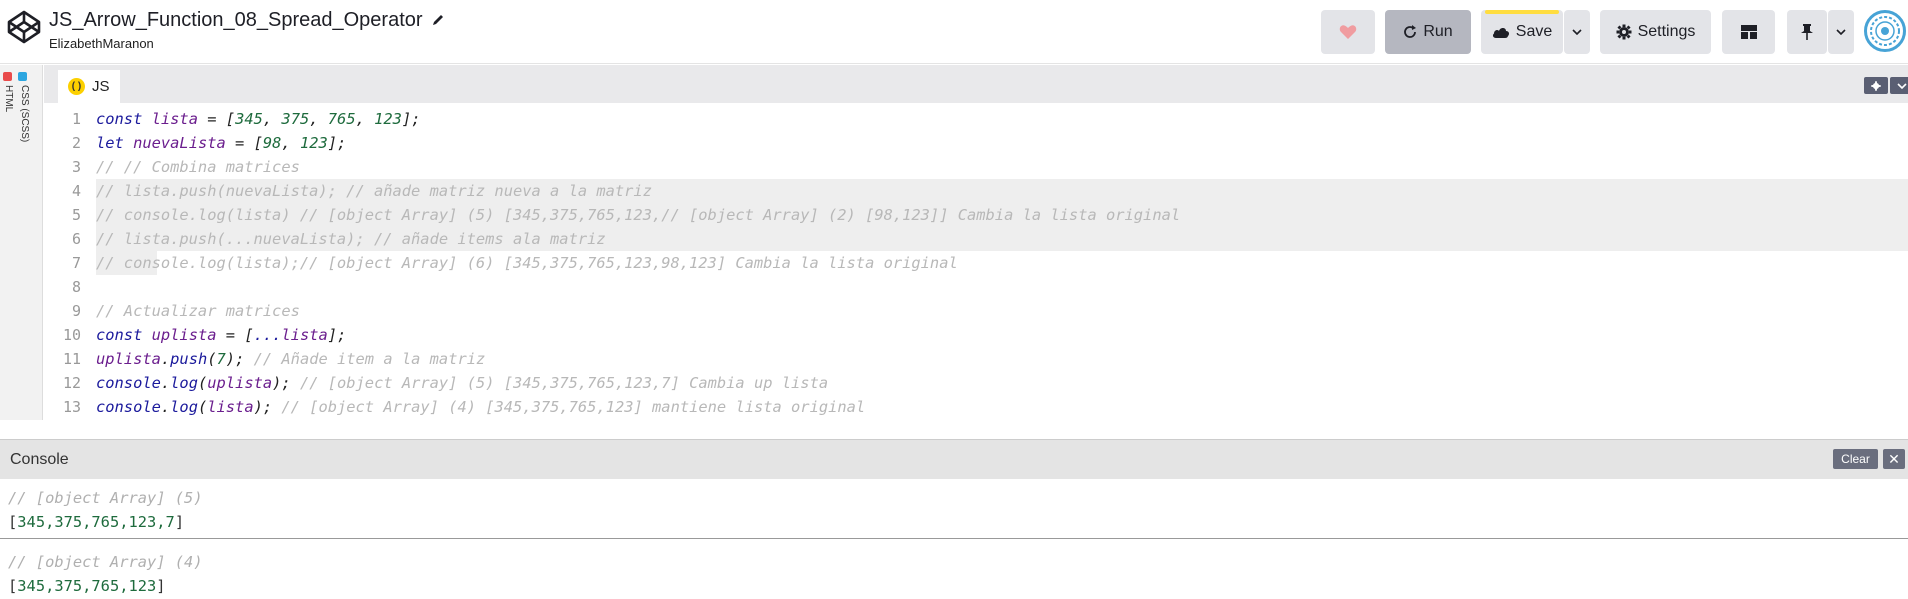 The image size is (1908, 599). I want to click on js-editor-tab: ( ) JS, so click(89, 86).